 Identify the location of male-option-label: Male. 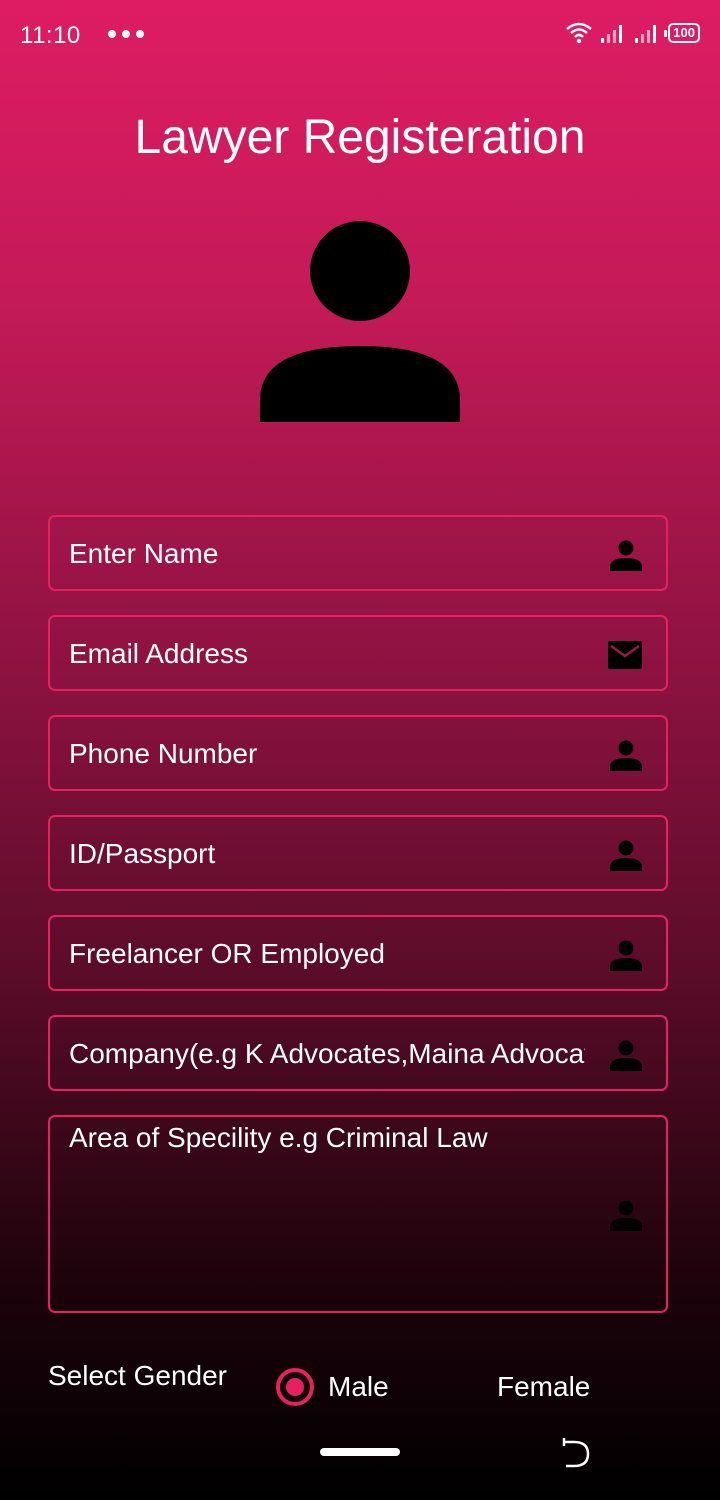
(358, 1387).